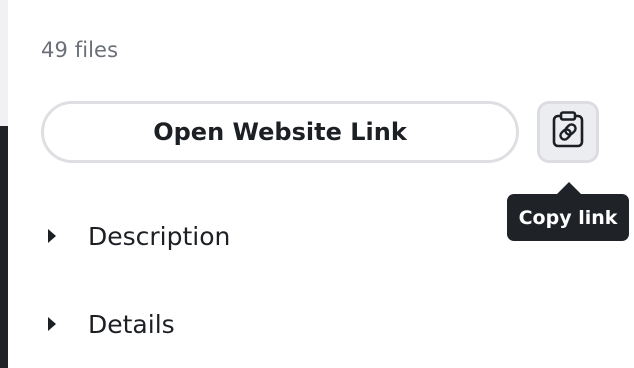 This screenshot has width=634, height=368. I want to click on section-description-label: Description, so click(159, 236).